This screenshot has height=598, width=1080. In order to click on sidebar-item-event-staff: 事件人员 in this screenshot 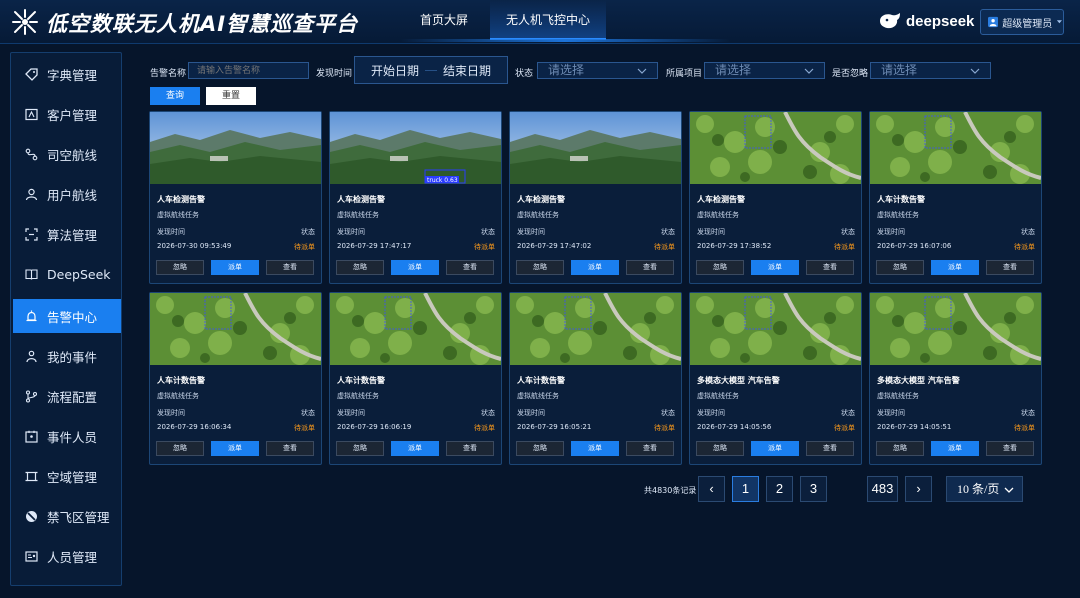, I will do `click(67, 436)`.